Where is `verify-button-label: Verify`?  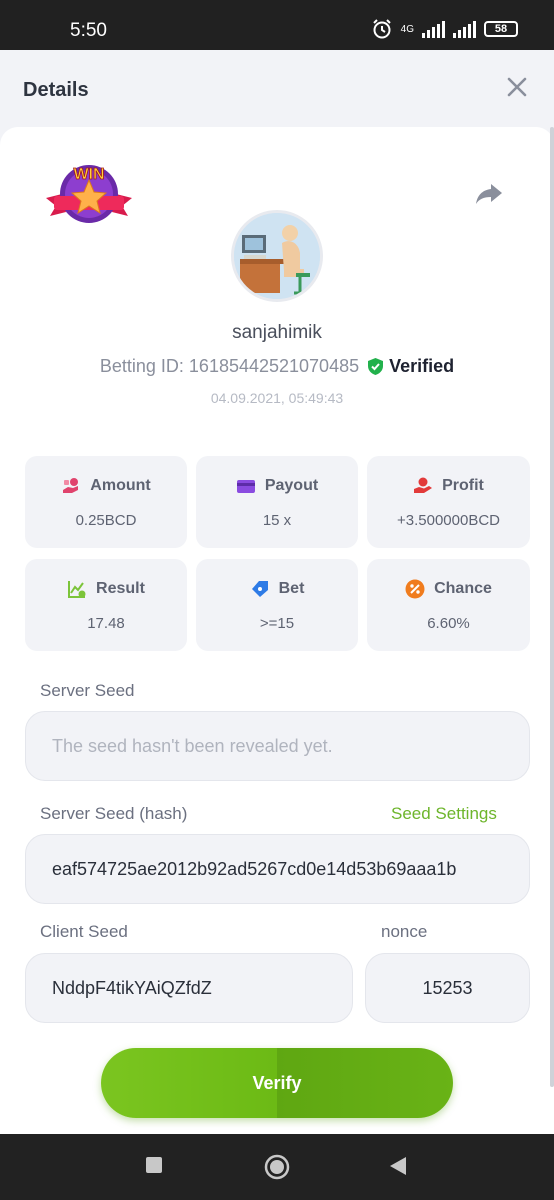
verify-button-label: Verify is located at coordinates (277, 1082).